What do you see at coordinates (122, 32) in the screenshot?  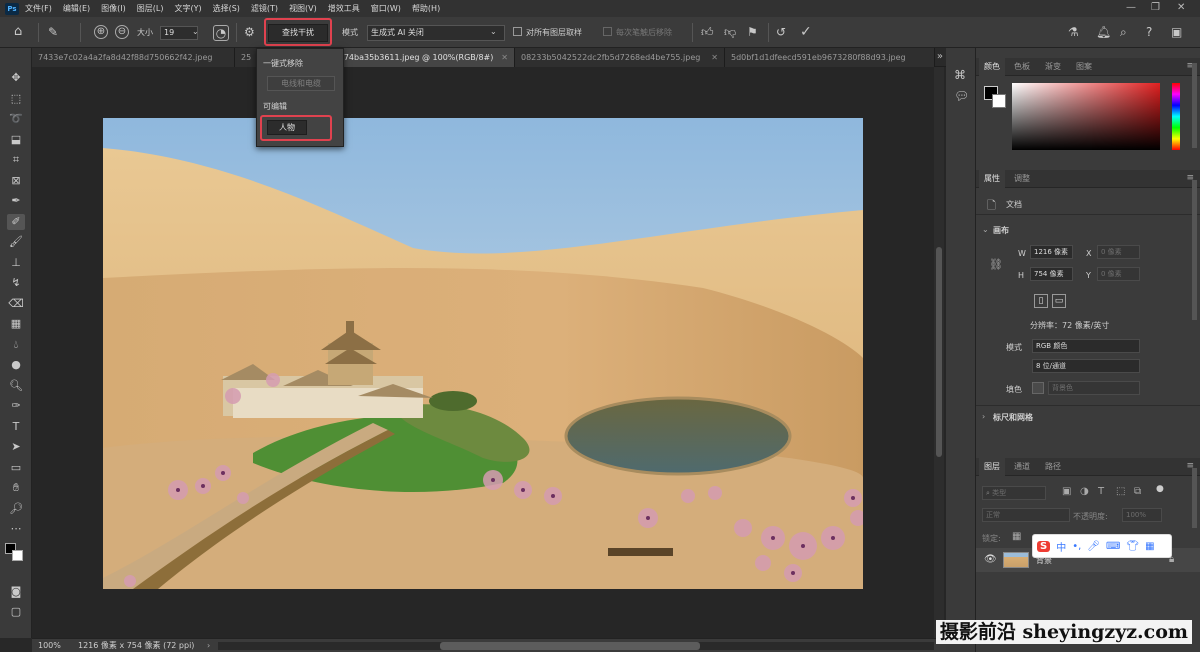 I see `subtract-brush-mode-icon: ⊖` at bounding box center [122, 32].